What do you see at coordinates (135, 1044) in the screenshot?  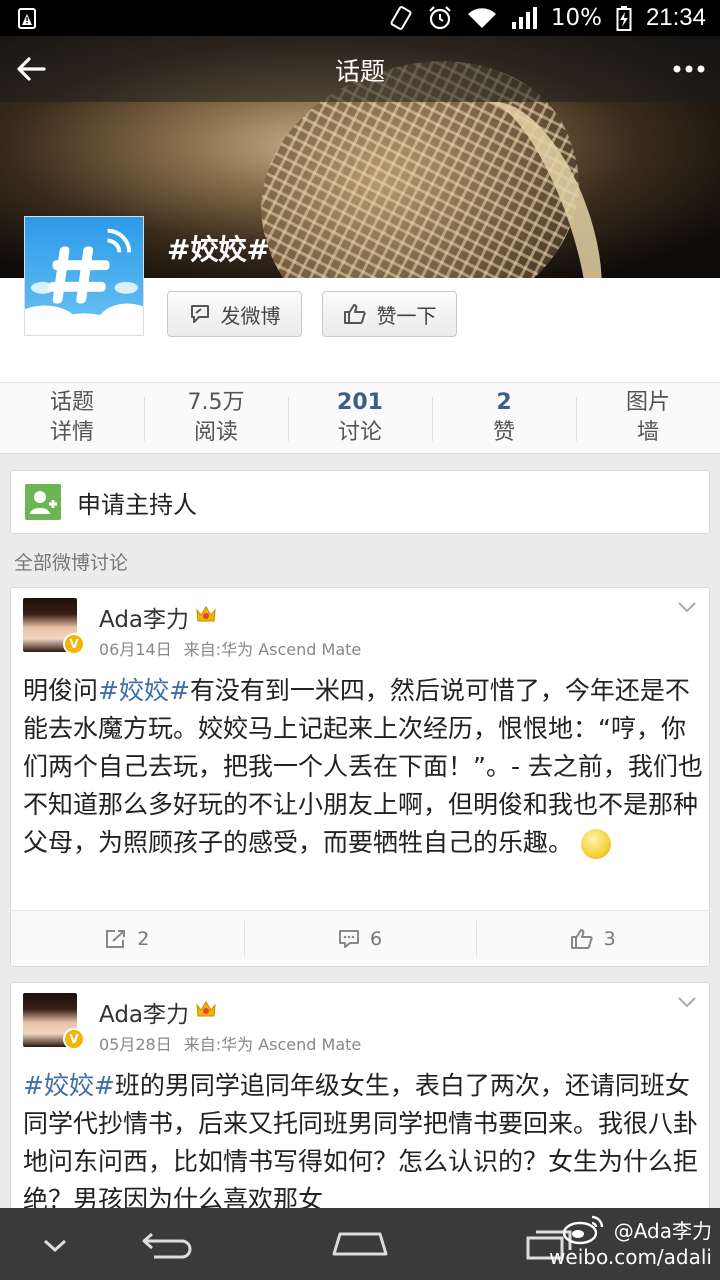 I see `post-date: 05月28日` at bounding box center [135, 1044].